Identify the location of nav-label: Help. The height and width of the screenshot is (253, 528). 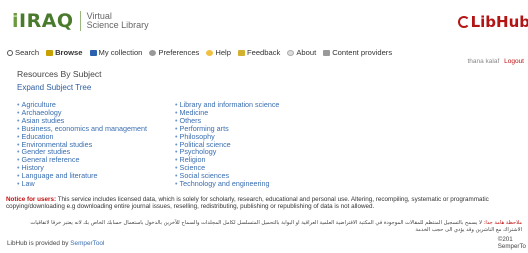
(223, 52).